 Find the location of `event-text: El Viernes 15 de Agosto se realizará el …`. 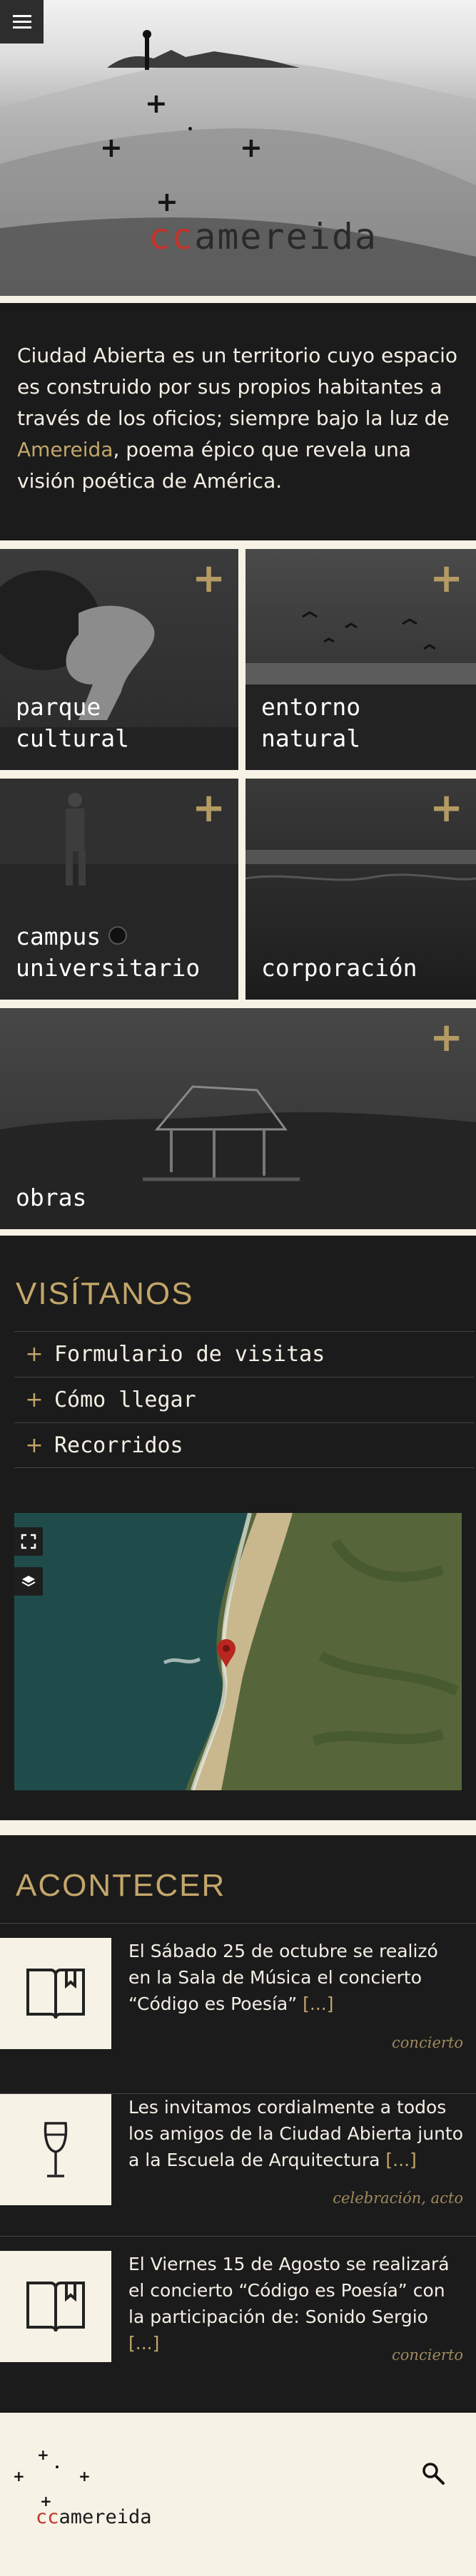

event-text: El Viernes 15 de Agosto se realizará el … is located at coordinates (296, 2303).